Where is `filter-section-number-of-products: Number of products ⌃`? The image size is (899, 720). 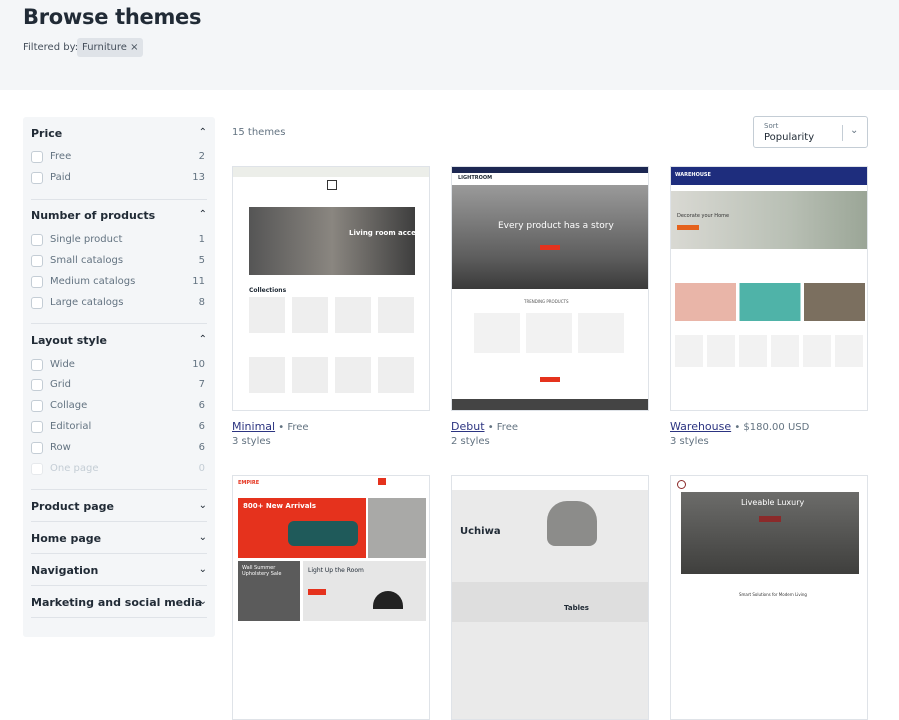 filter-section-number-of-products: Number of products ⌃ is located at coordinates (119, 215).